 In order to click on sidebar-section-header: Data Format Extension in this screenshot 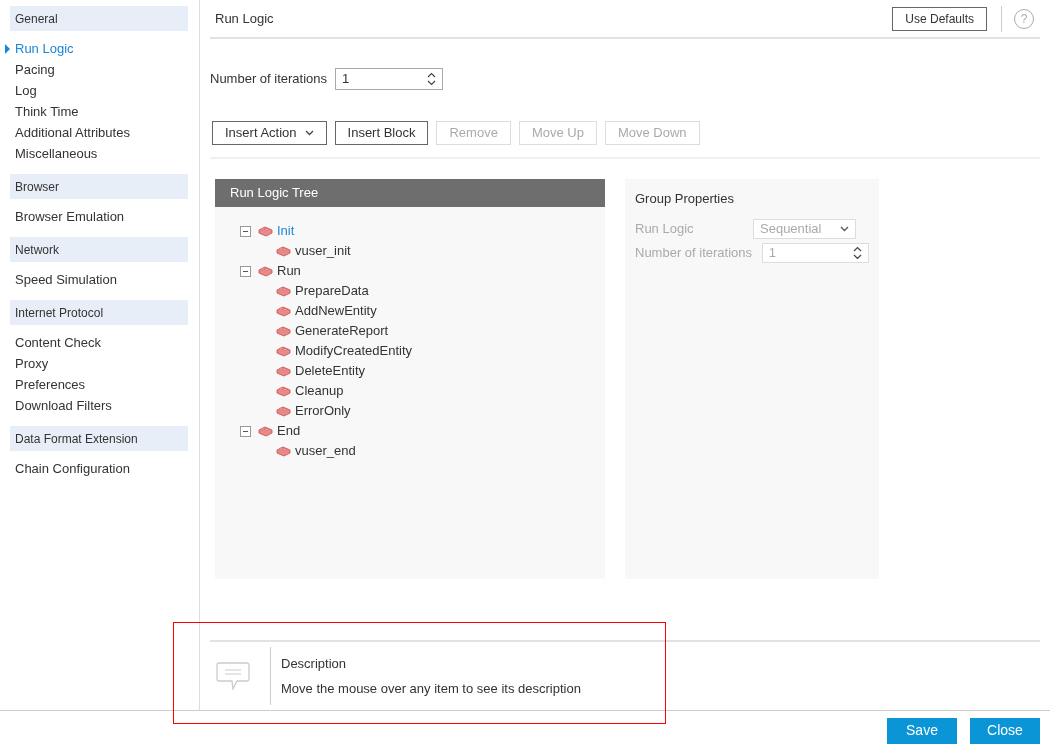, I will do `click(99, 438)`.